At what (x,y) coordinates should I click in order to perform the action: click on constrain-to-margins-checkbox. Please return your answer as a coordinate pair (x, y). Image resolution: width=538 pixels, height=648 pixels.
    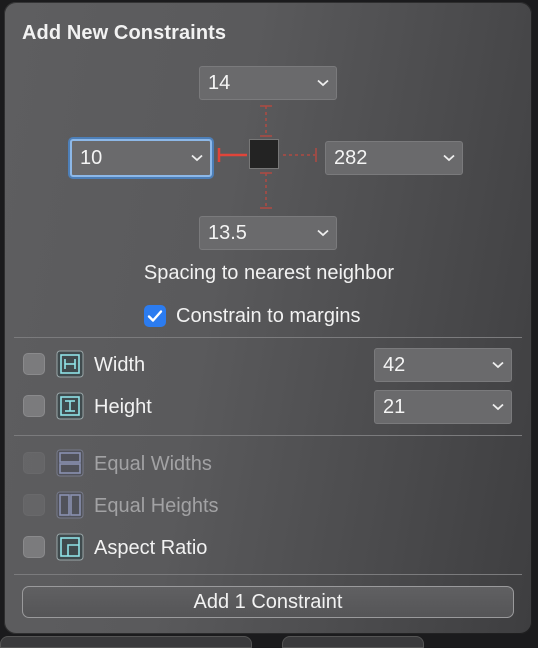
    Looking at the image, I should click on (155, 316).